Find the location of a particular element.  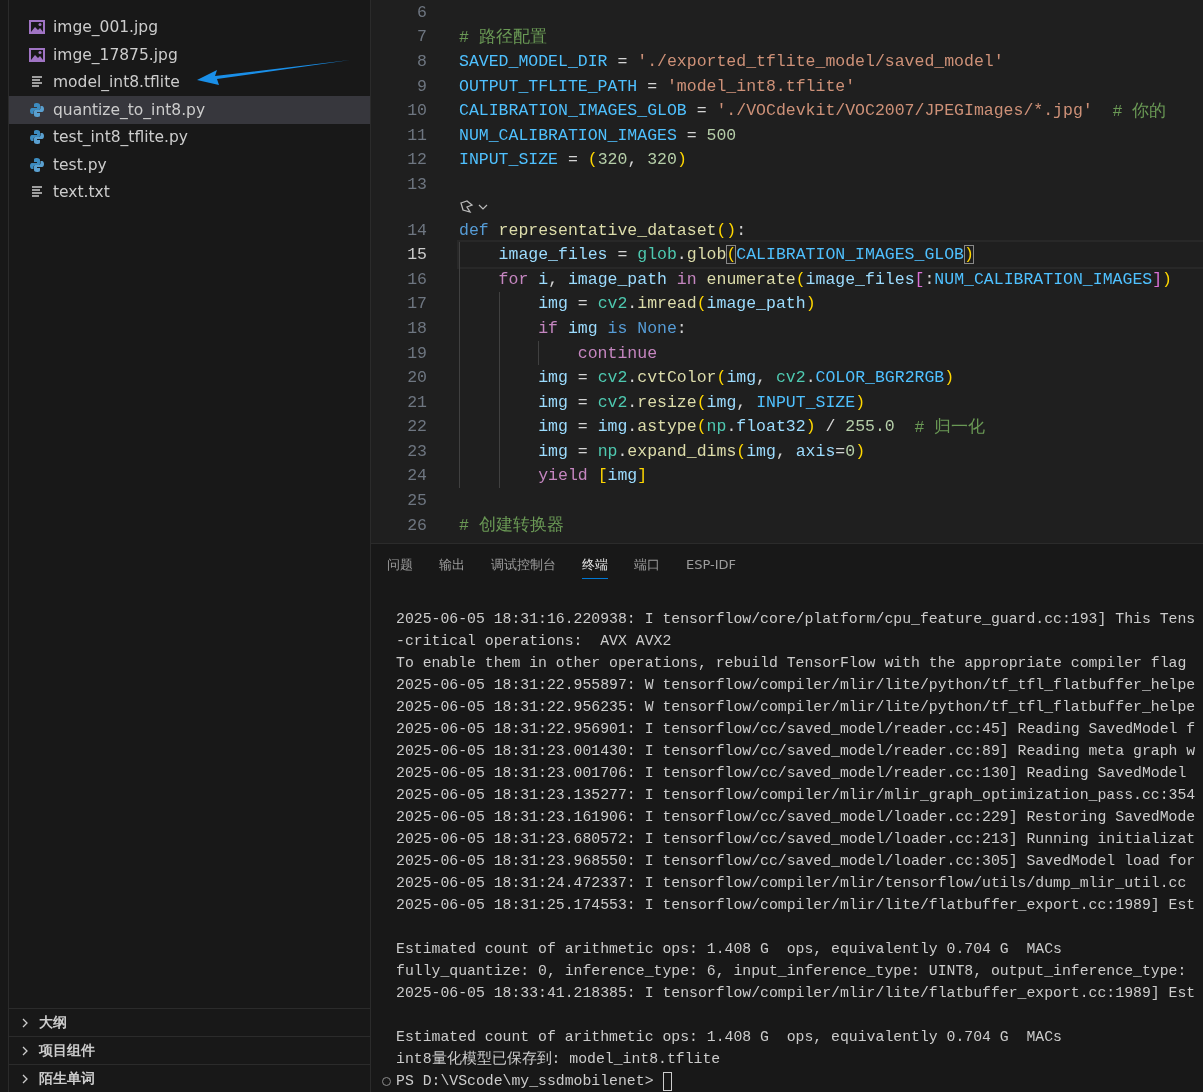

sparkle-chevron-icon is located at coordinates (474, 207).